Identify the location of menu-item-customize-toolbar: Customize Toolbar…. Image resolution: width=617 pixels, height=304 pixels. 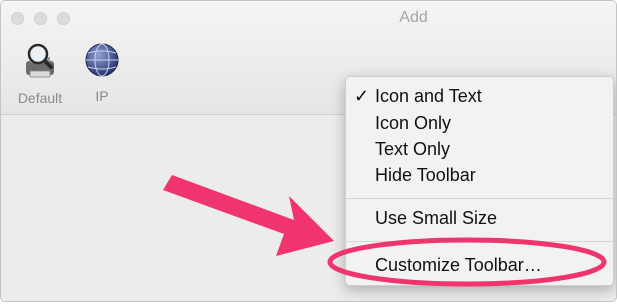
(479, 265).